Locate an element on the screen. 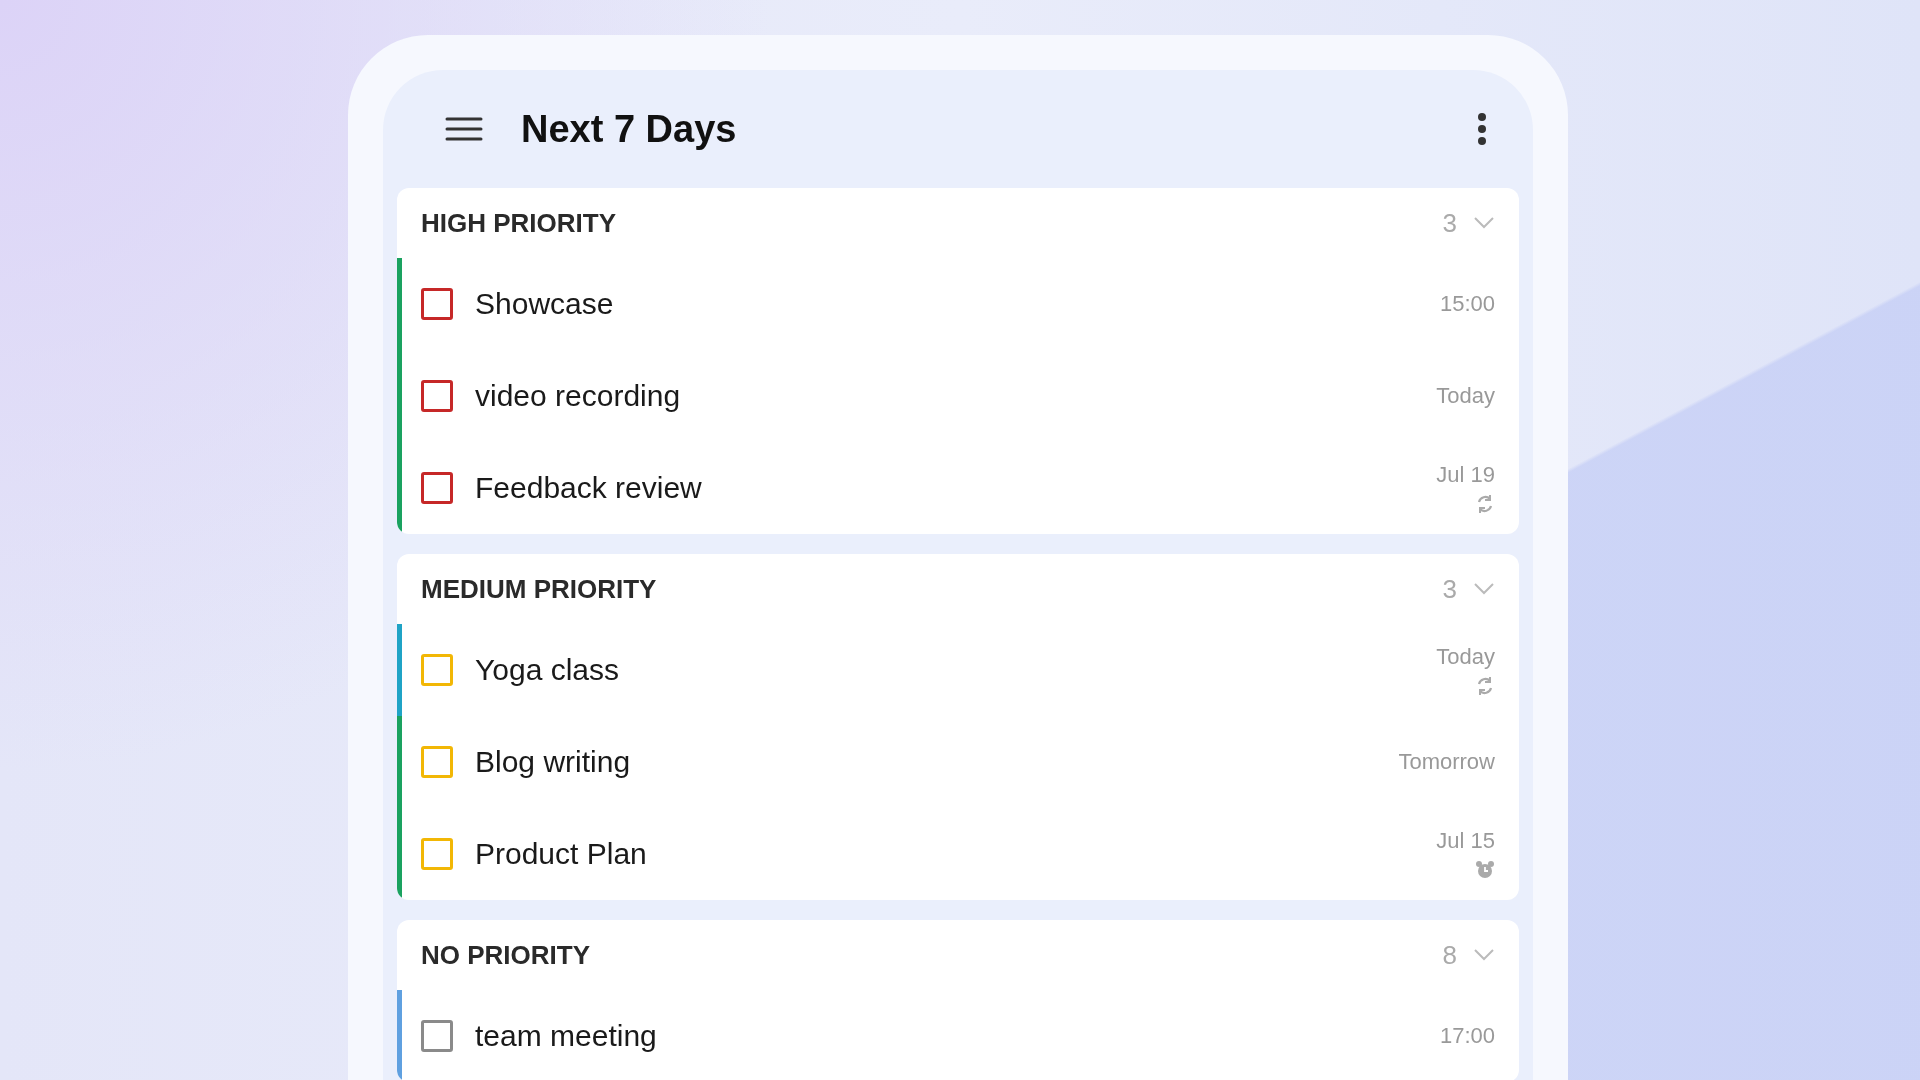 The image size is (1920, 1080). task-row: video recording Today is located at coordinates (958, 396).